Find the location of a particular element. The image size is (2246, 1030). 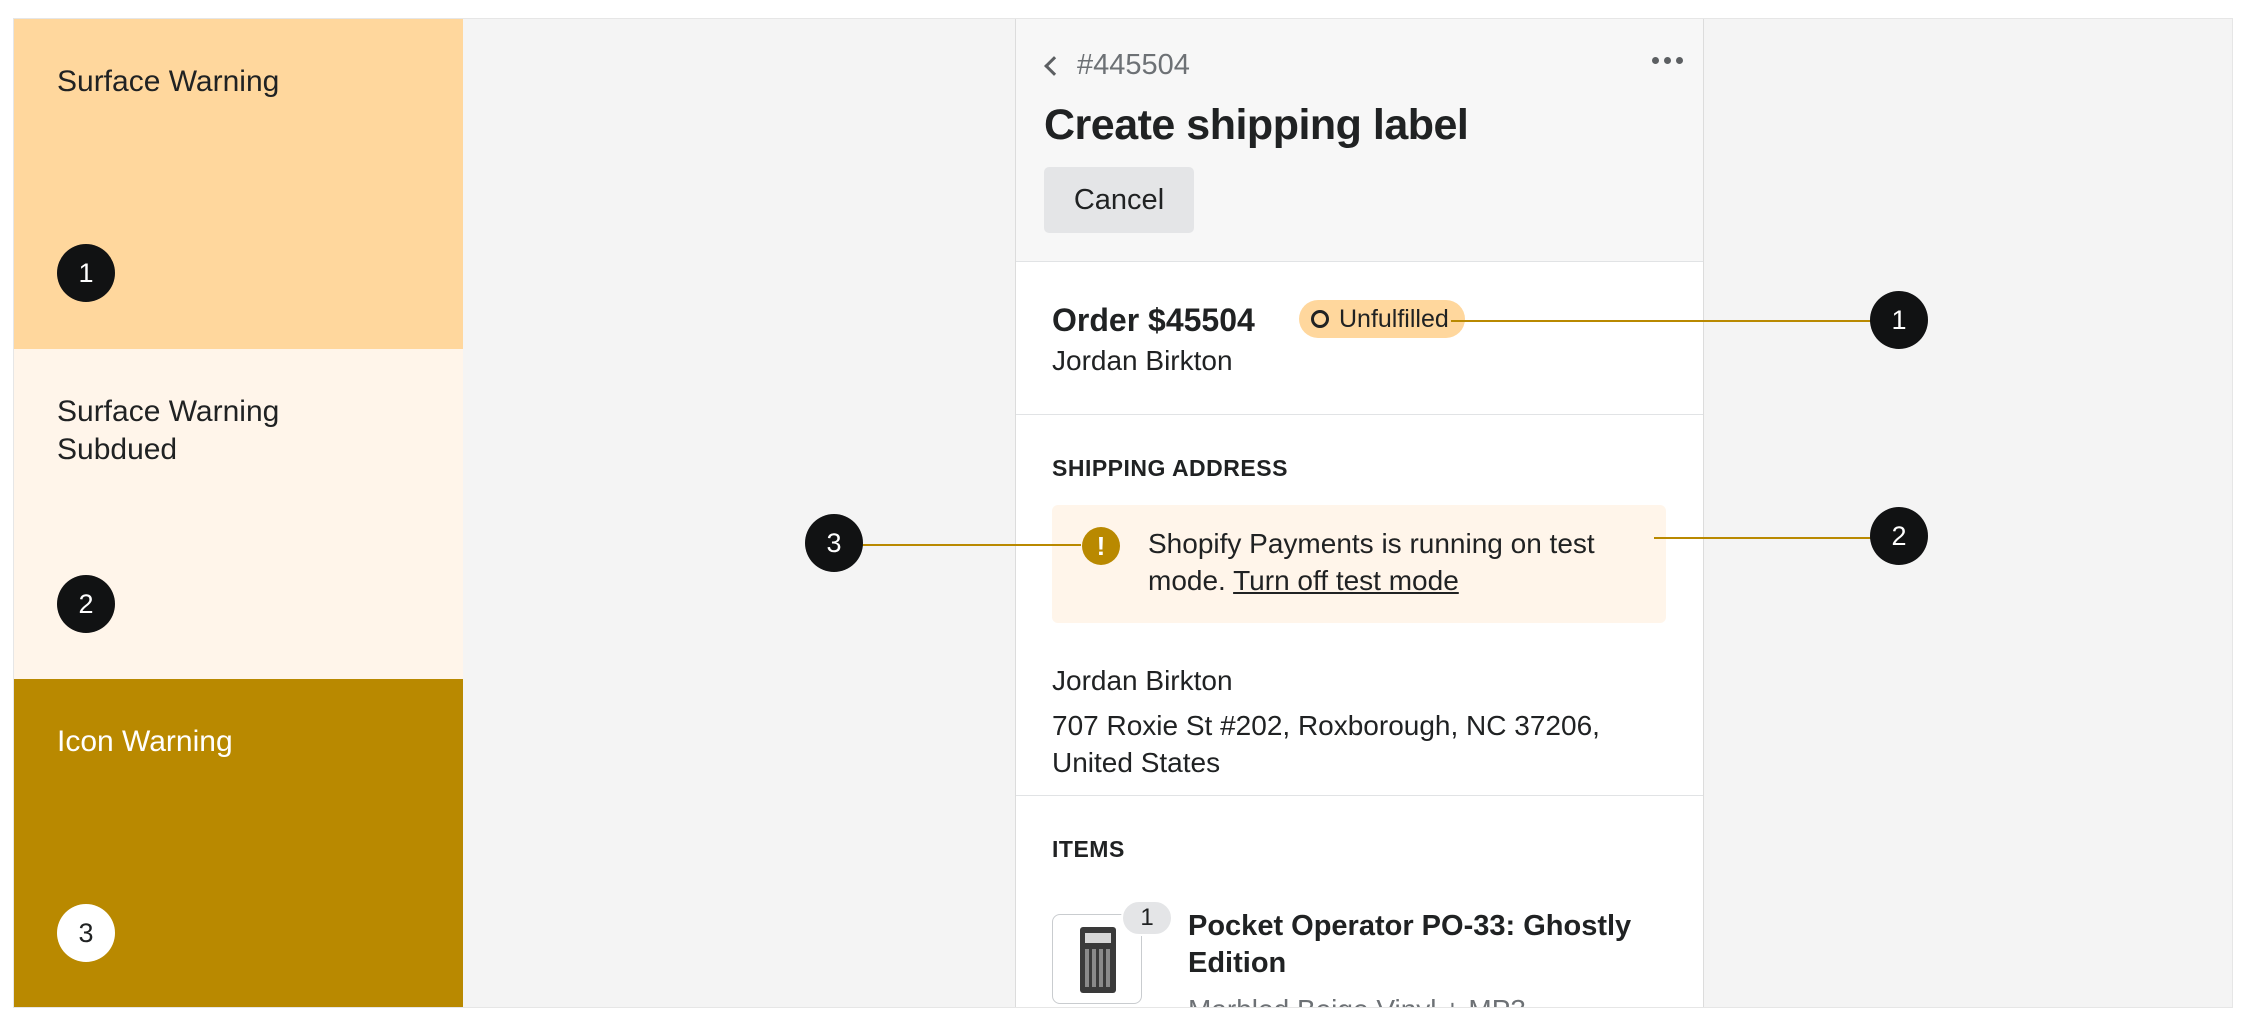

callout-marker: 2 is located at coordinates (1899, 536).